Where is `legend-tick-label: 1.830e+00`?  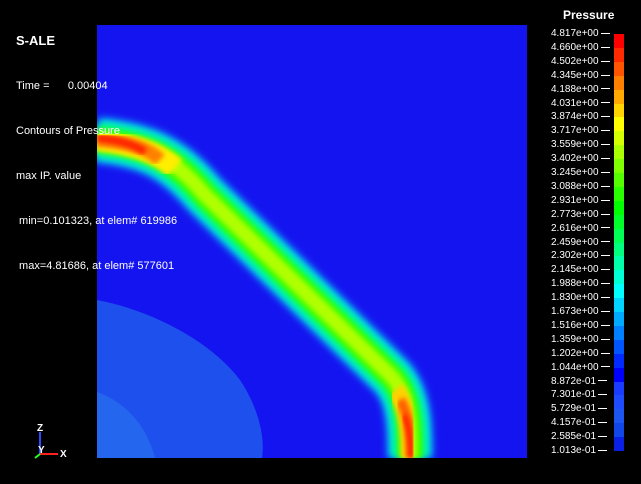 legend-tick-label: 1.830e+00 is located at coordinates (580, 298).